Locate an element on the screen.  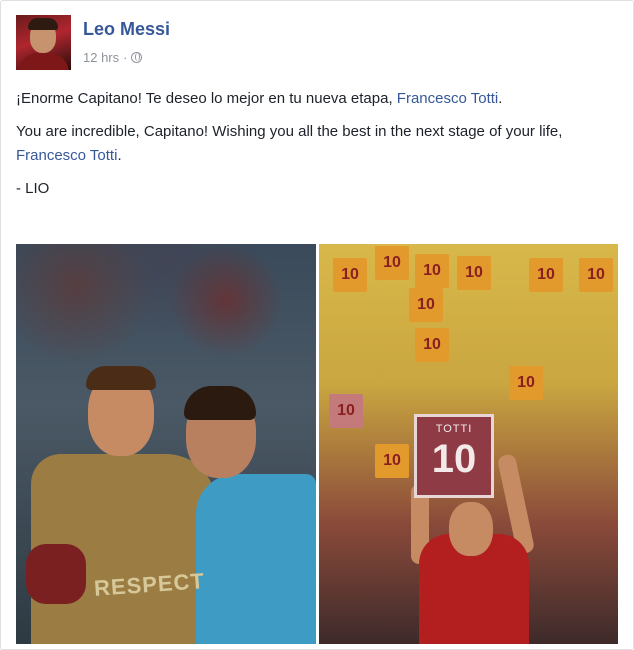
author-name: Leo Messi is located at coordinates (126, 29).